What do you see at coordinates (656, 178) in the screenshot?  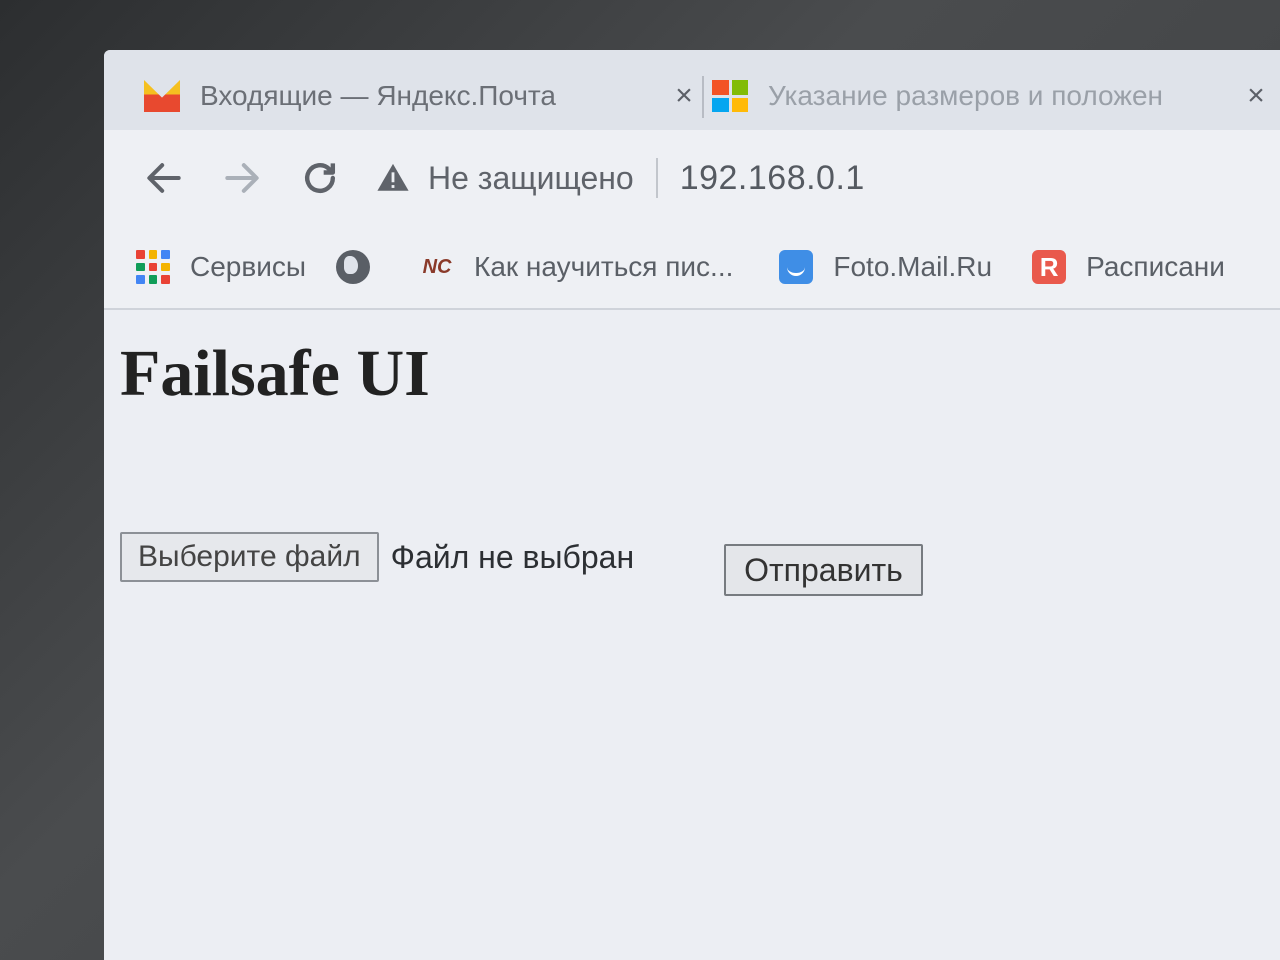 I see `address-divider` at bounding box center [656, 178].